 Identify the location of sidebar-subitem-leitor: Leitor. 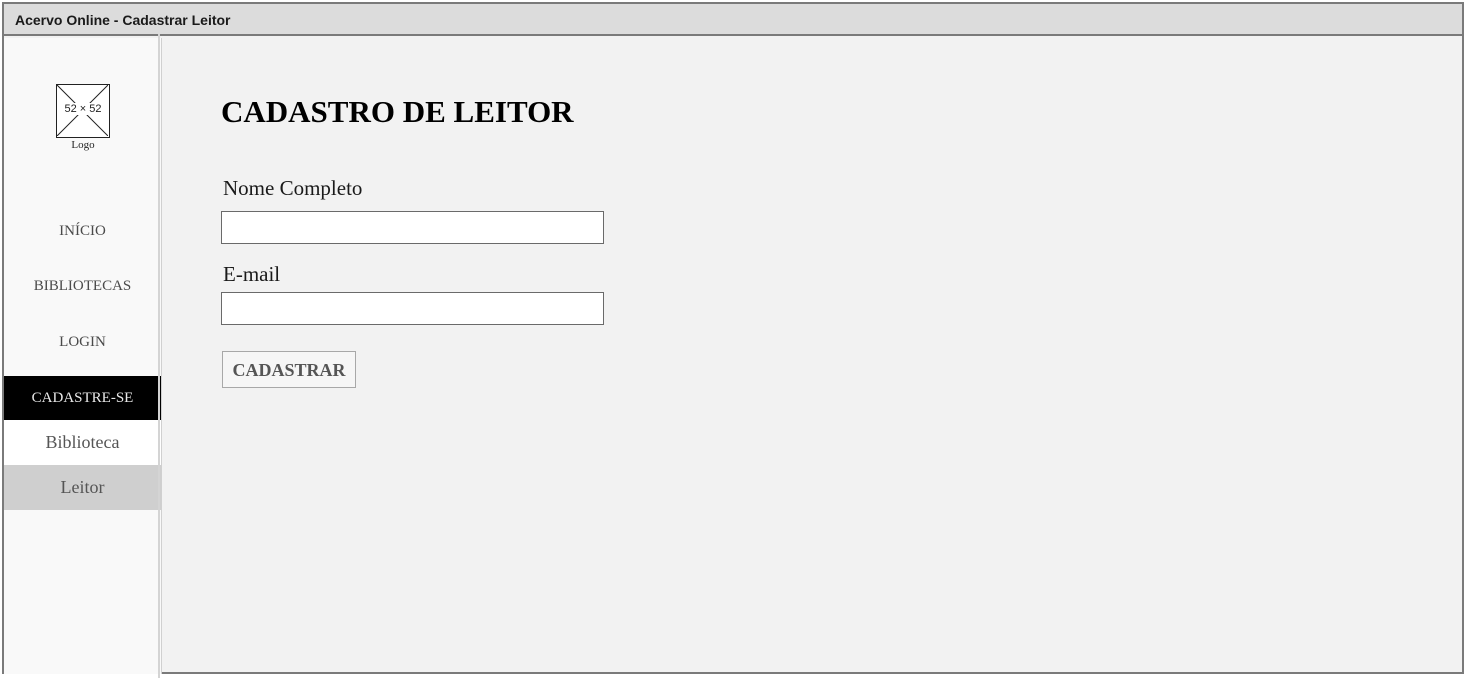
(82, 487).